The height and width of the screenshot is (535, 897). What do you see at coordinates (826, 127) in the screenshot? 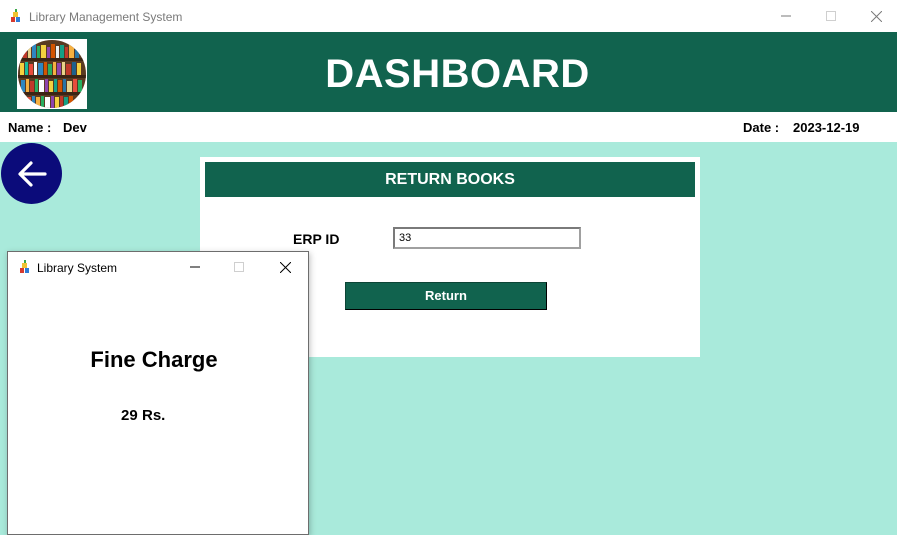
I see `date-value: 2023-12-19` at bounding box center [826, 127].